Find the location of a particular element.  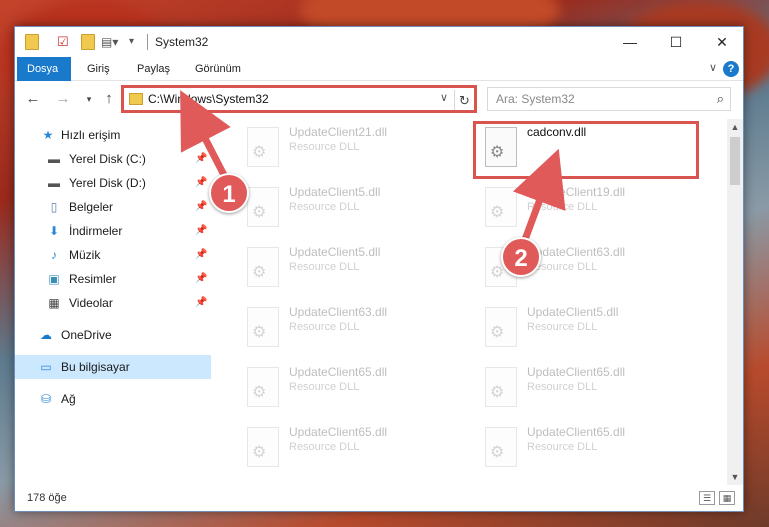

minimize-button: — is located at coordinates (630, 42).